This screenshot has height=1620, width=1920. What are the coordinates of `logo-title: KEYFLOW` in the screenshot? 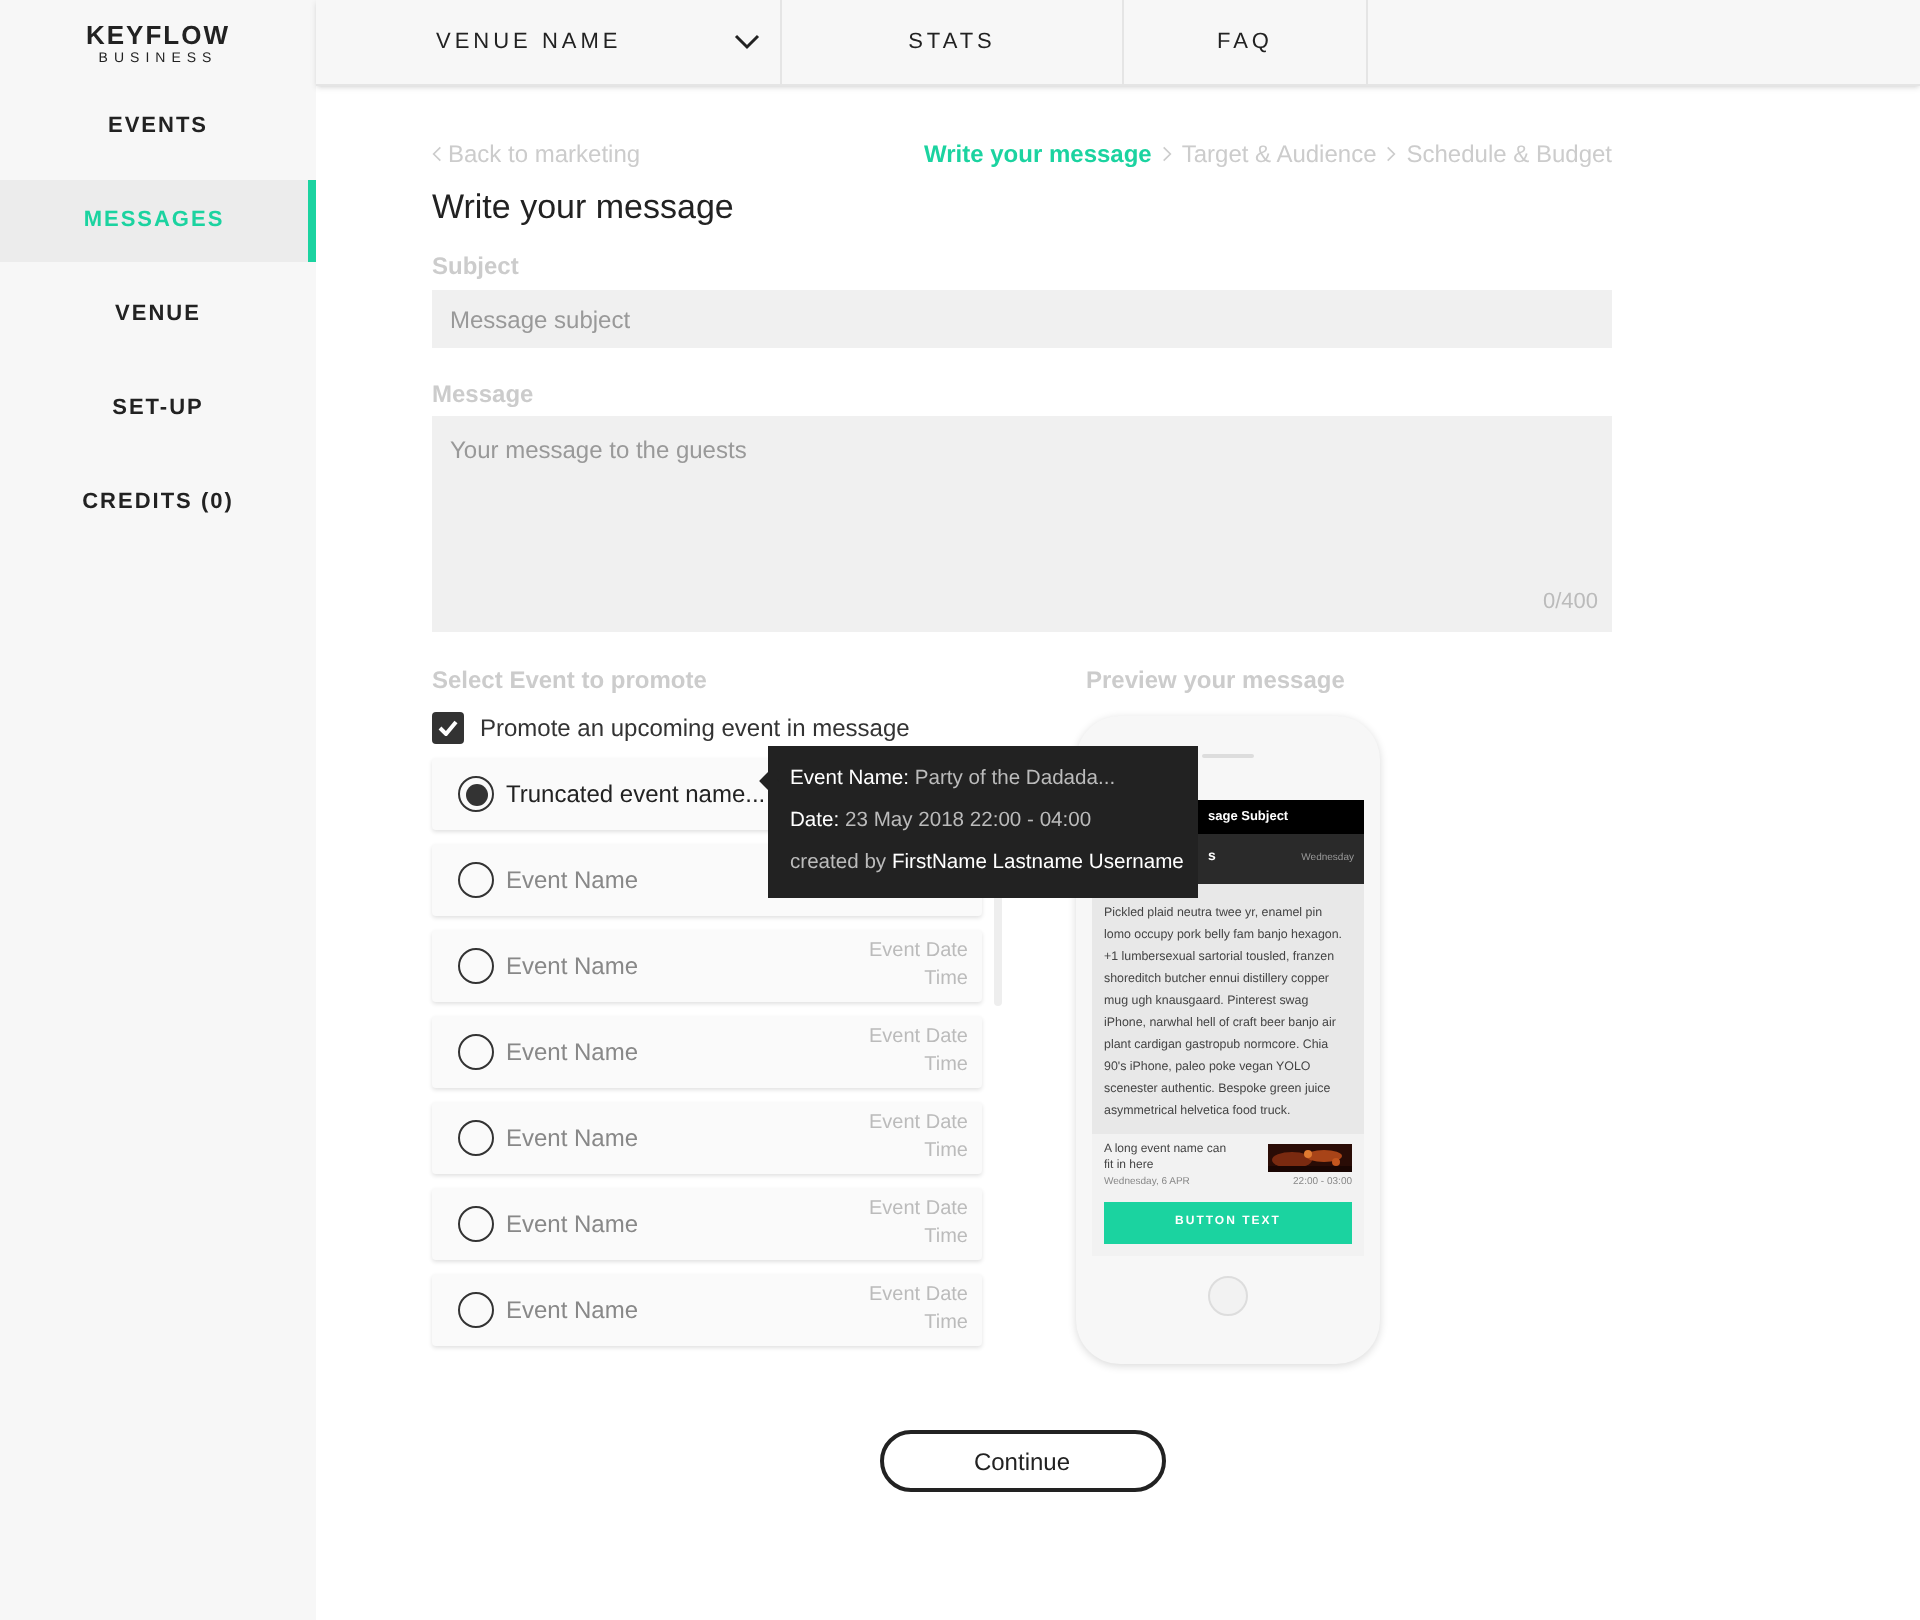 It's located at (158, 34).